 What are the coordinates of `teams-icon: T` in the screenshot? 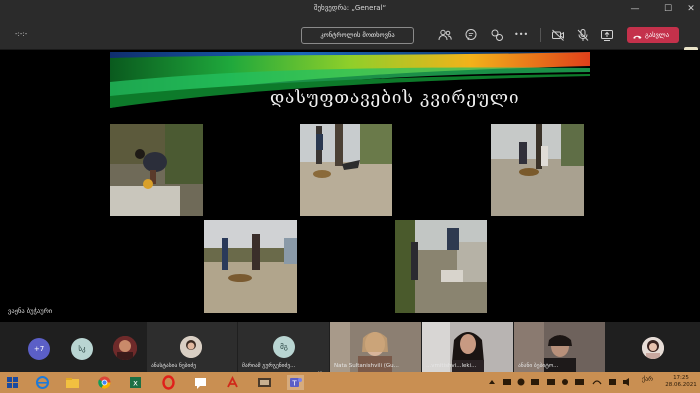 It's located at (295, 382).